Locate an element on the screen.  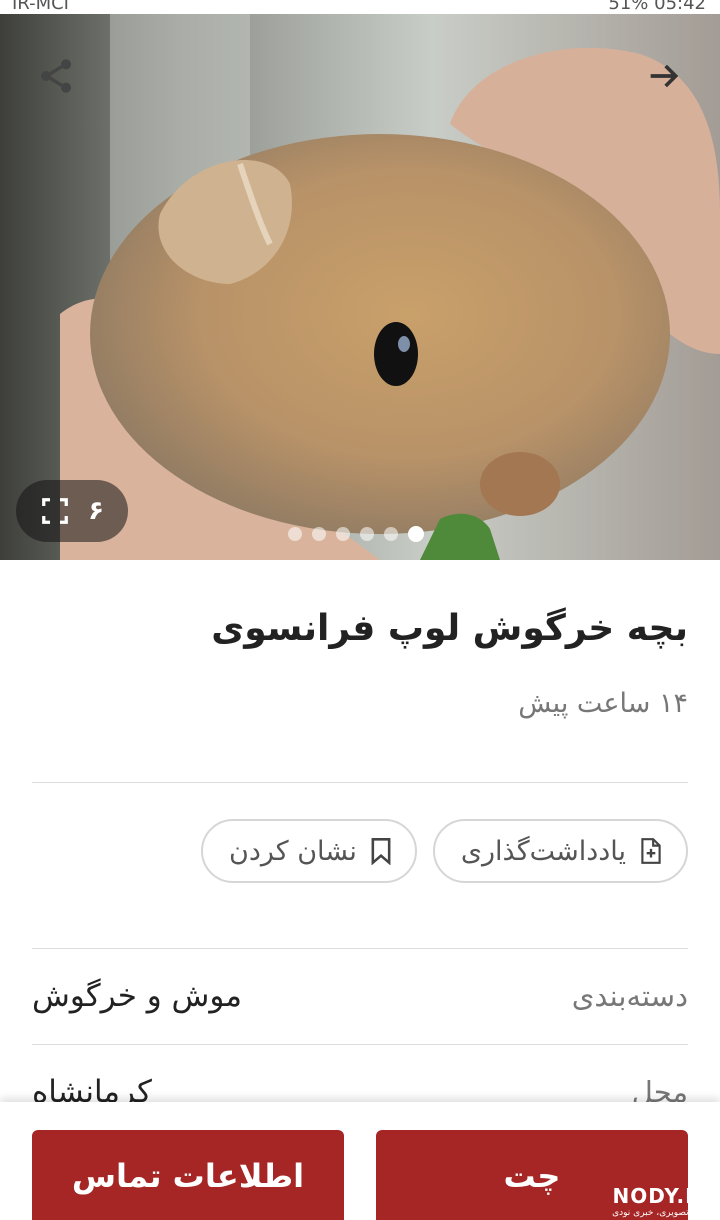
contact-info-button: اطلاعات تماس is located at coordinates (188, 1175).